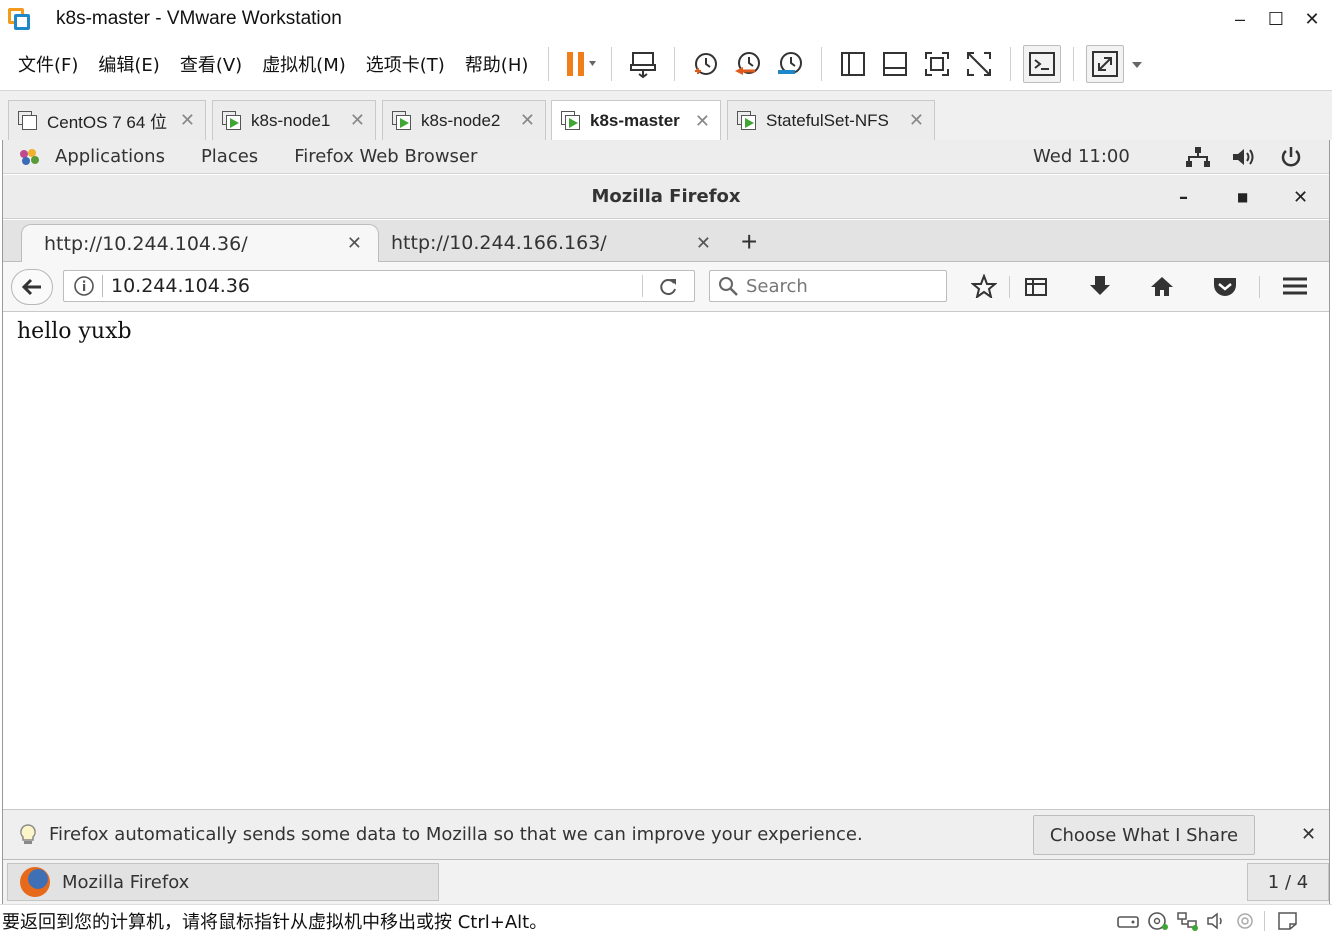  I want to click on downloads-icon, so click(1100, 286).